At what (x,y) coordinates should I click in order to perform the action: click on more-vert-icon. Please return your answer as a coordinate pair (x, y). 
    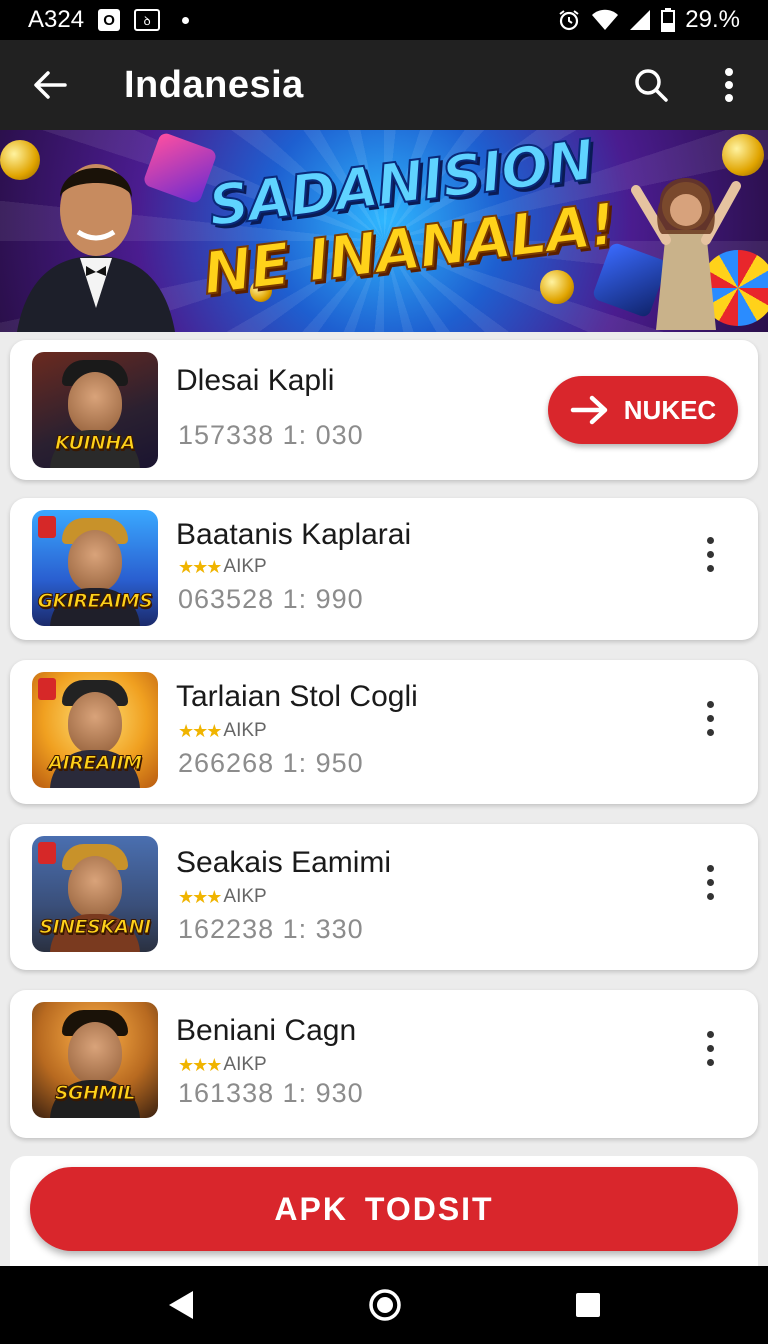
    Looking at the image, I should click on (729, 85).